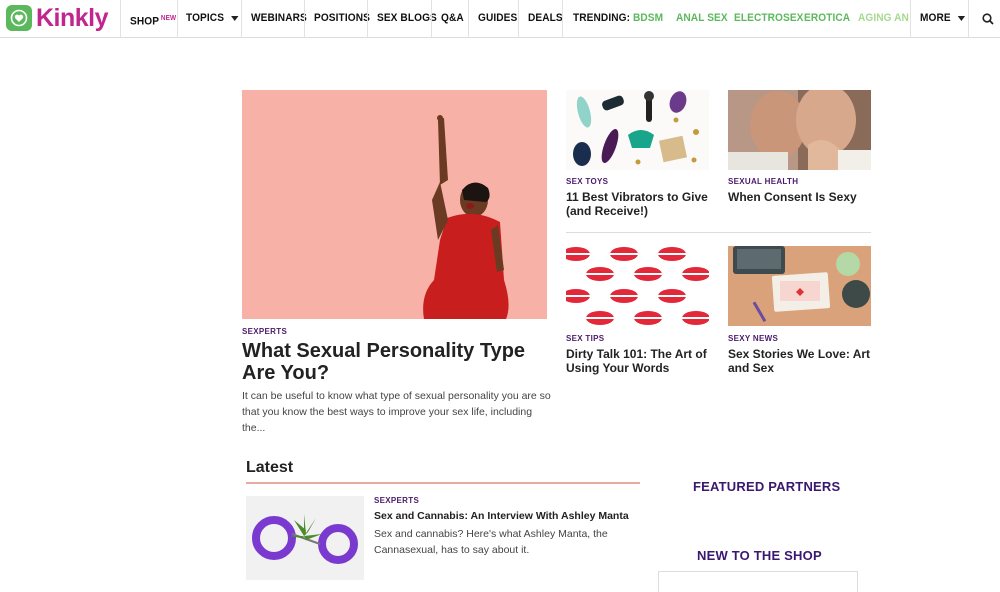 The image size is (1000, 592). Describe the element at coordinates (758, 581) in the screenshot. I see `shop-product-box` at that location.